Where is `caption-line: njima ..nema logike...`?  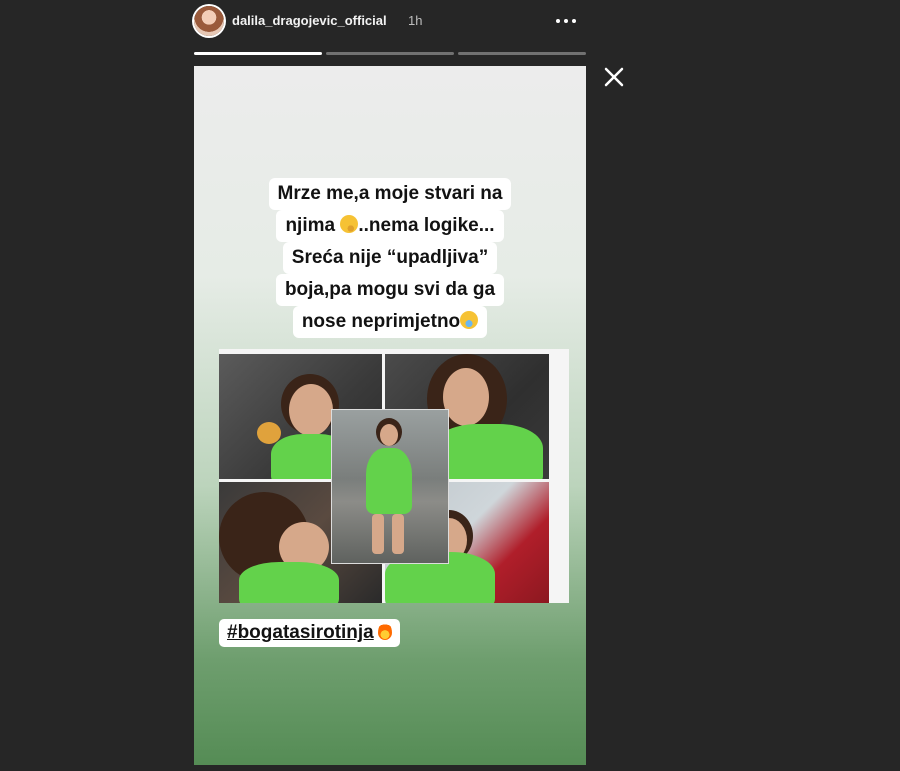 caption-line: njima ..nema logike... is located at coordinates (390, 226).